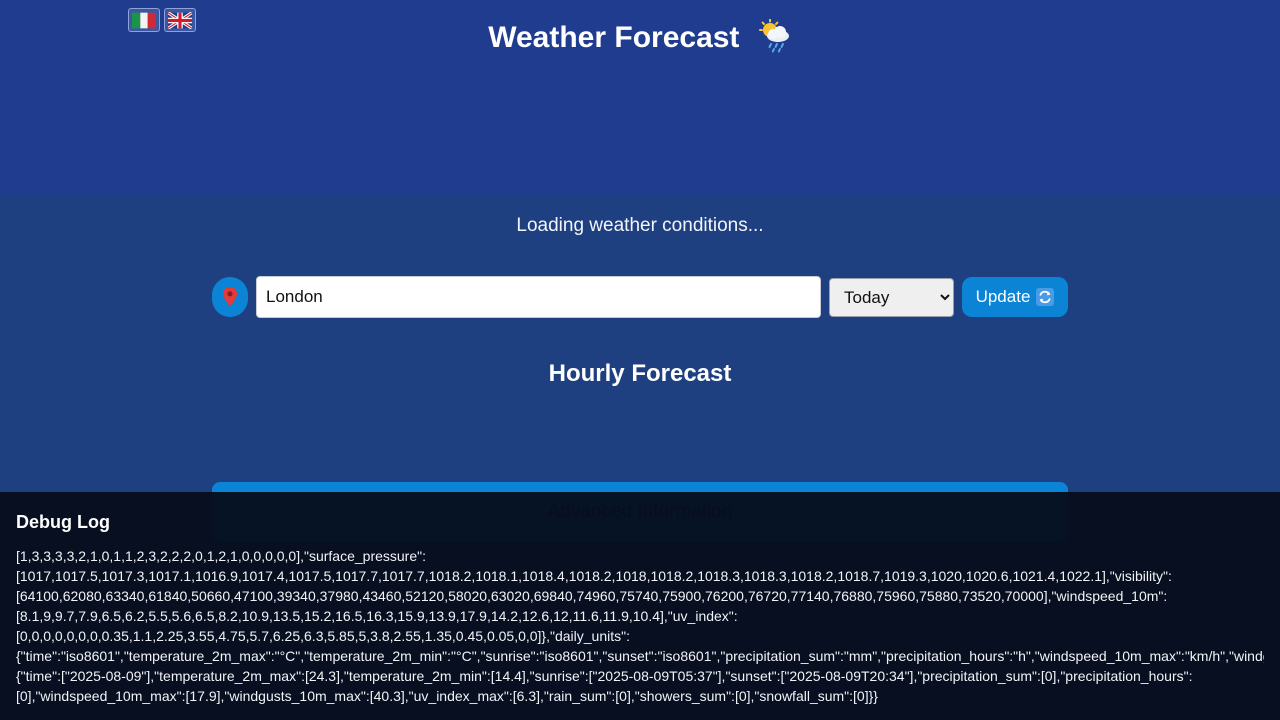  What do you see at coordinates (773, 36) in the screenshot?
I see `sun-behind-rain-cloud-icon` at bounding box center [773, 36].